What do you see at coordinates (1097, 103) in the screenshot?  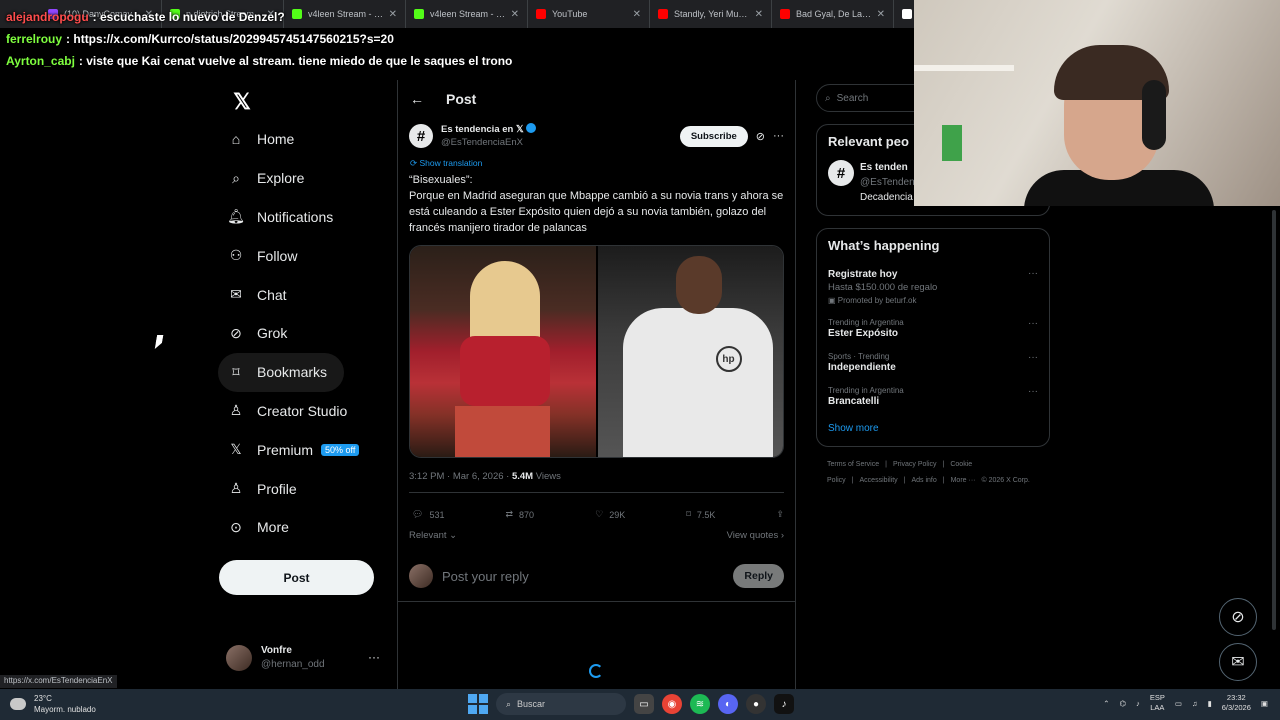 I see `webcam-overlay` at bounding box center [1097, 103].